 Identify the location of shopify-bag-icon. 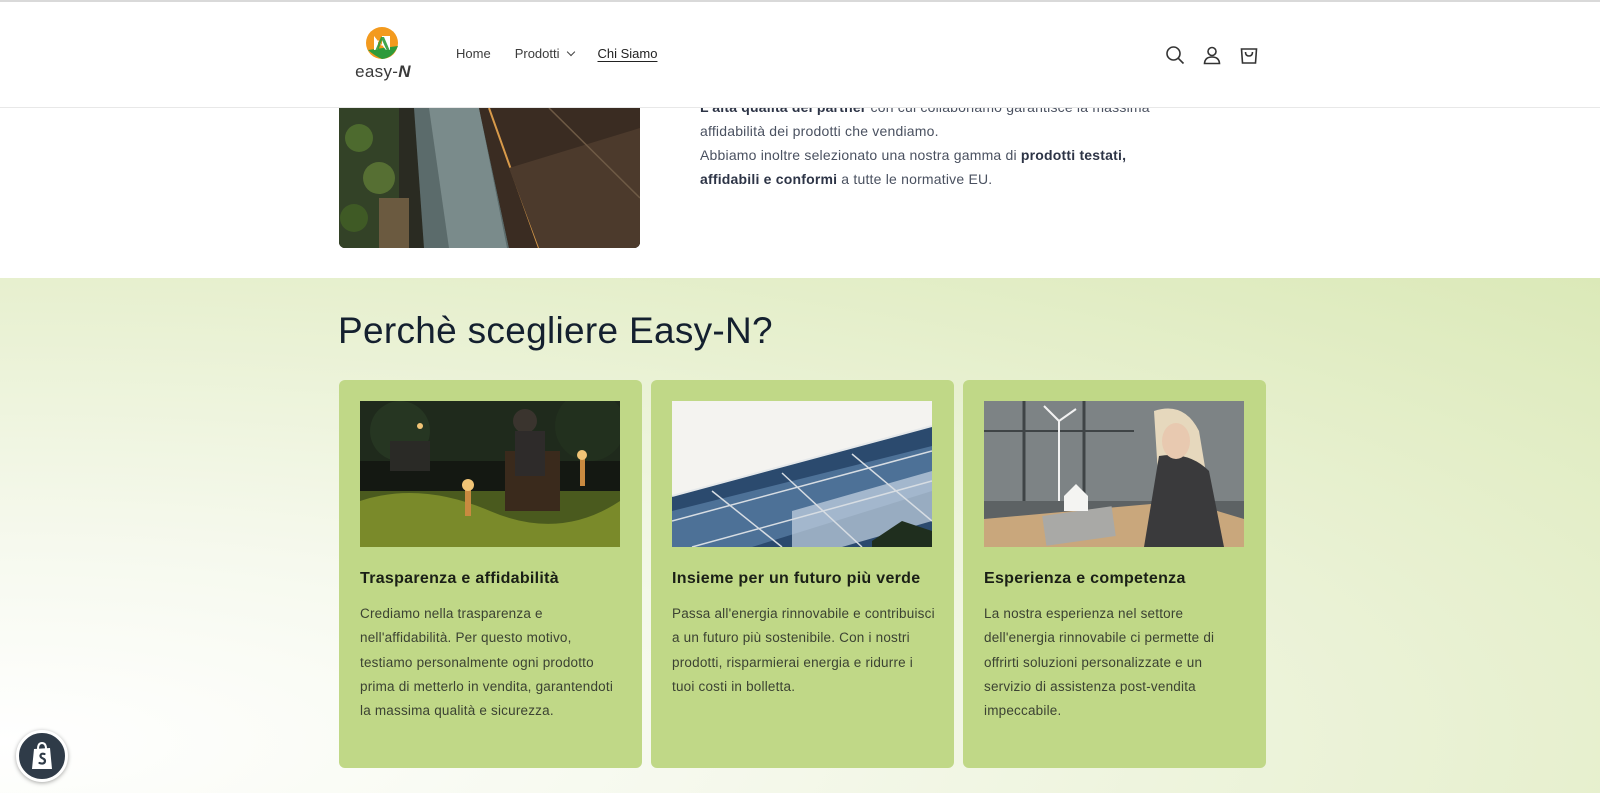
(42, 755).